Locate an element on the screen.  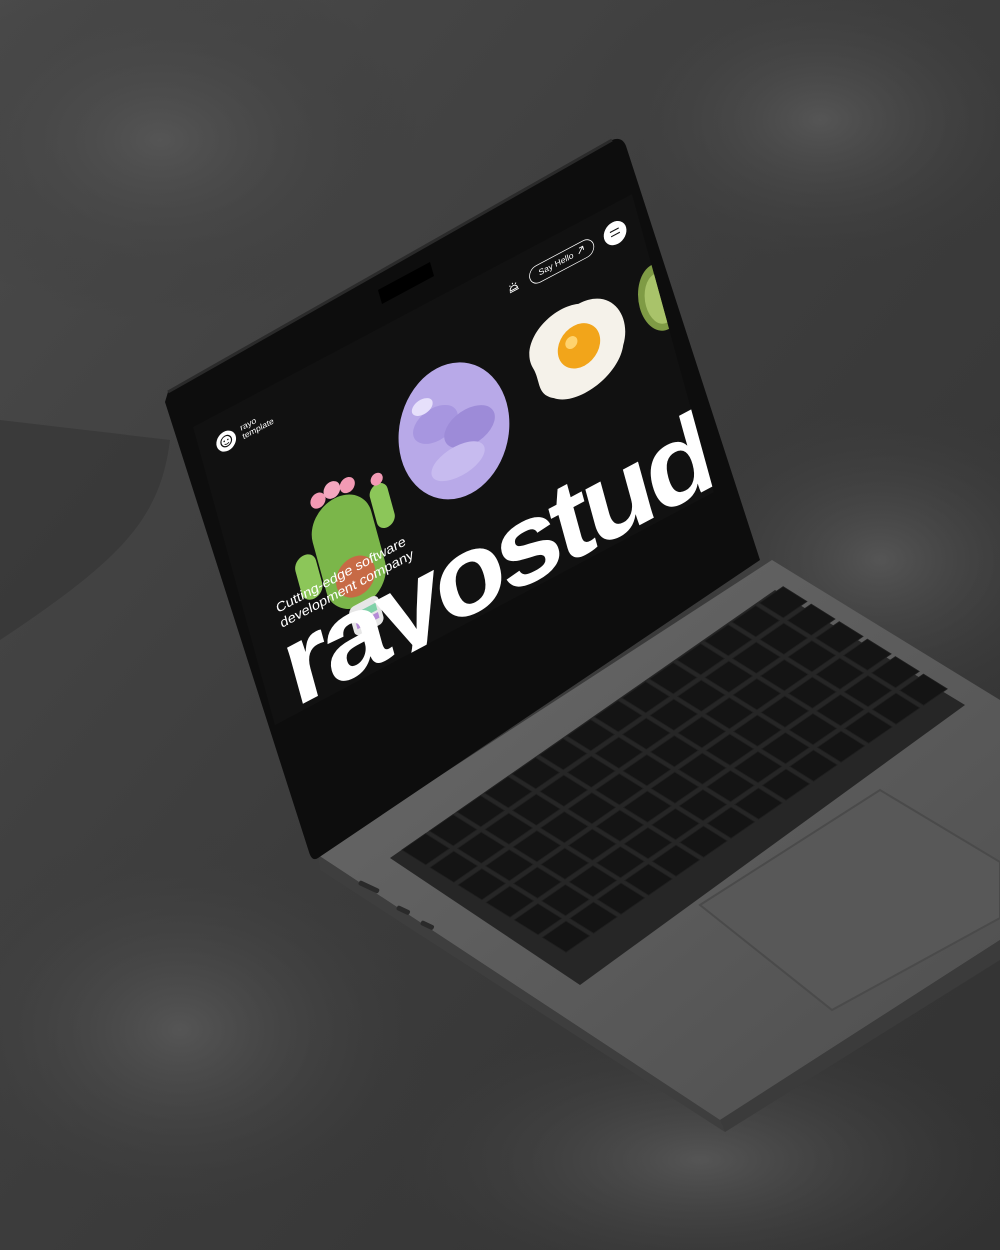
sun-icon is located at coordinates (513, 287).